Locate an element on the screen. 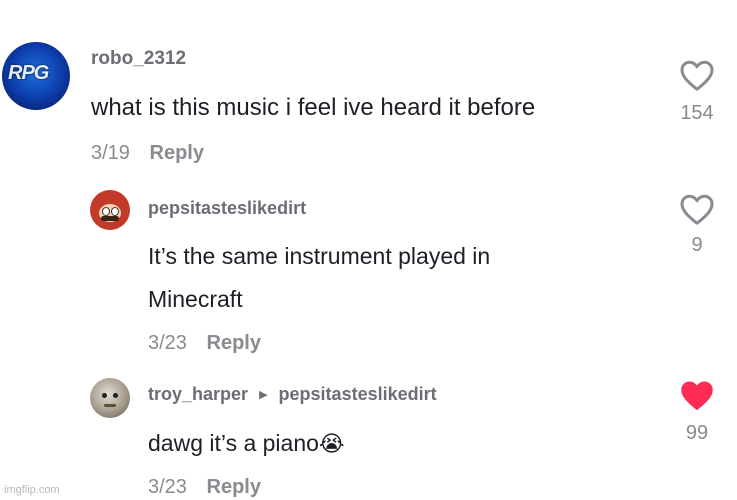  crying-emoji-icon: 😭 is located at coordinates (331, 443).